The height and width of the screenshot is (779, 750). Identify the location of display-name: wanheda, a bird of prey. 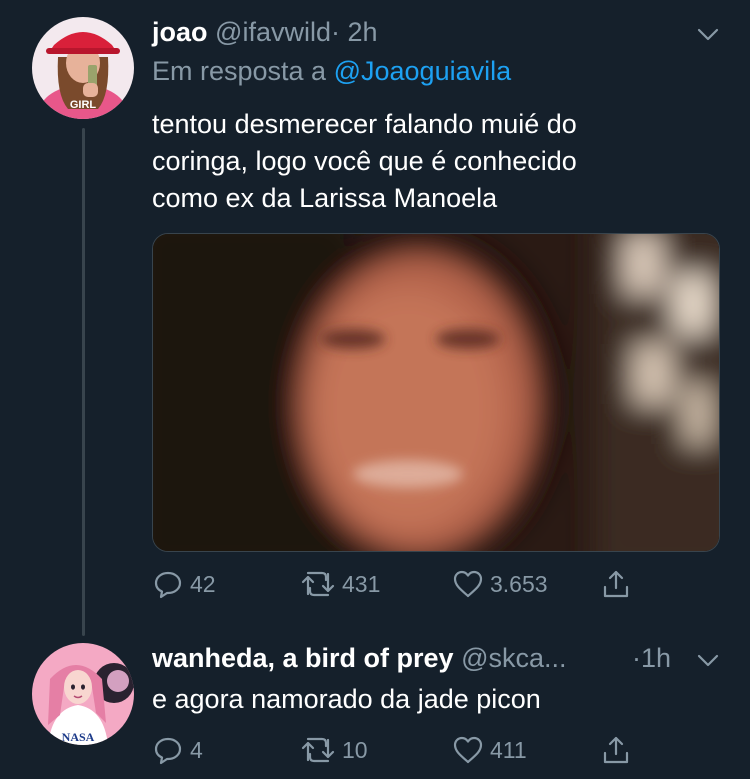
(303, 658).